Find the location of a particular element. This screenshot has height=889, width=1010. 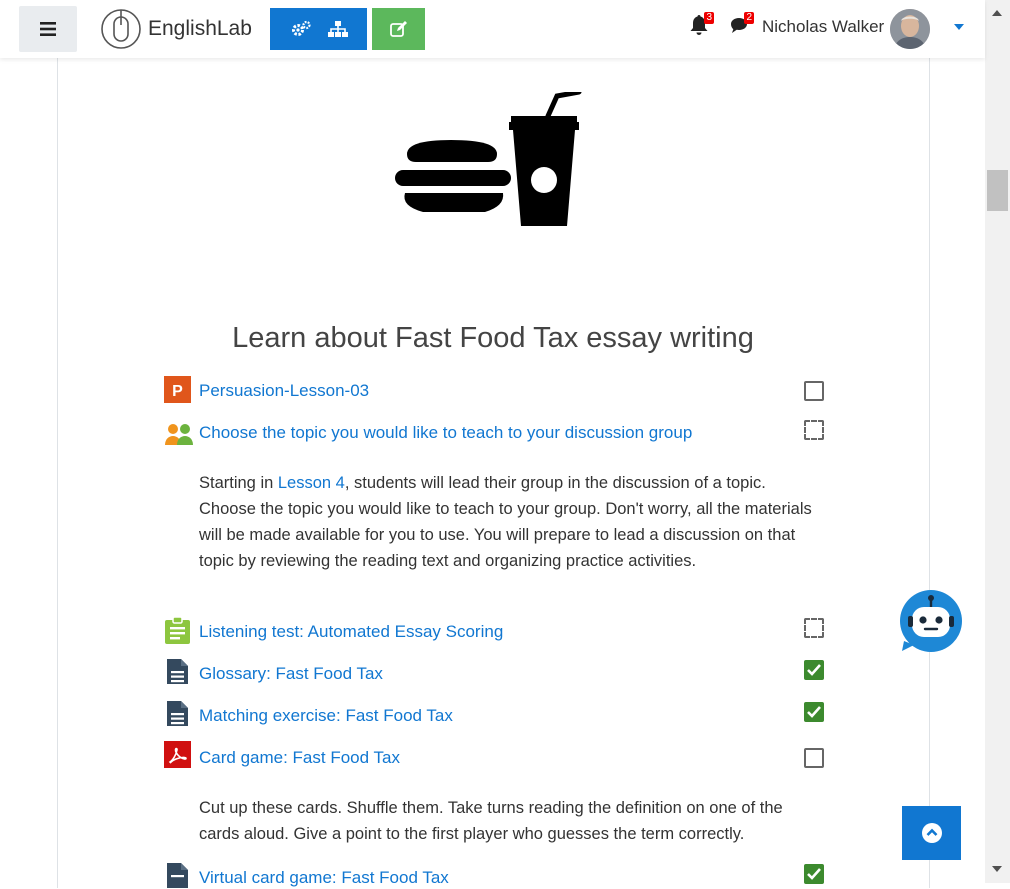

user-photo-icon is located at coordinates (910, 29).